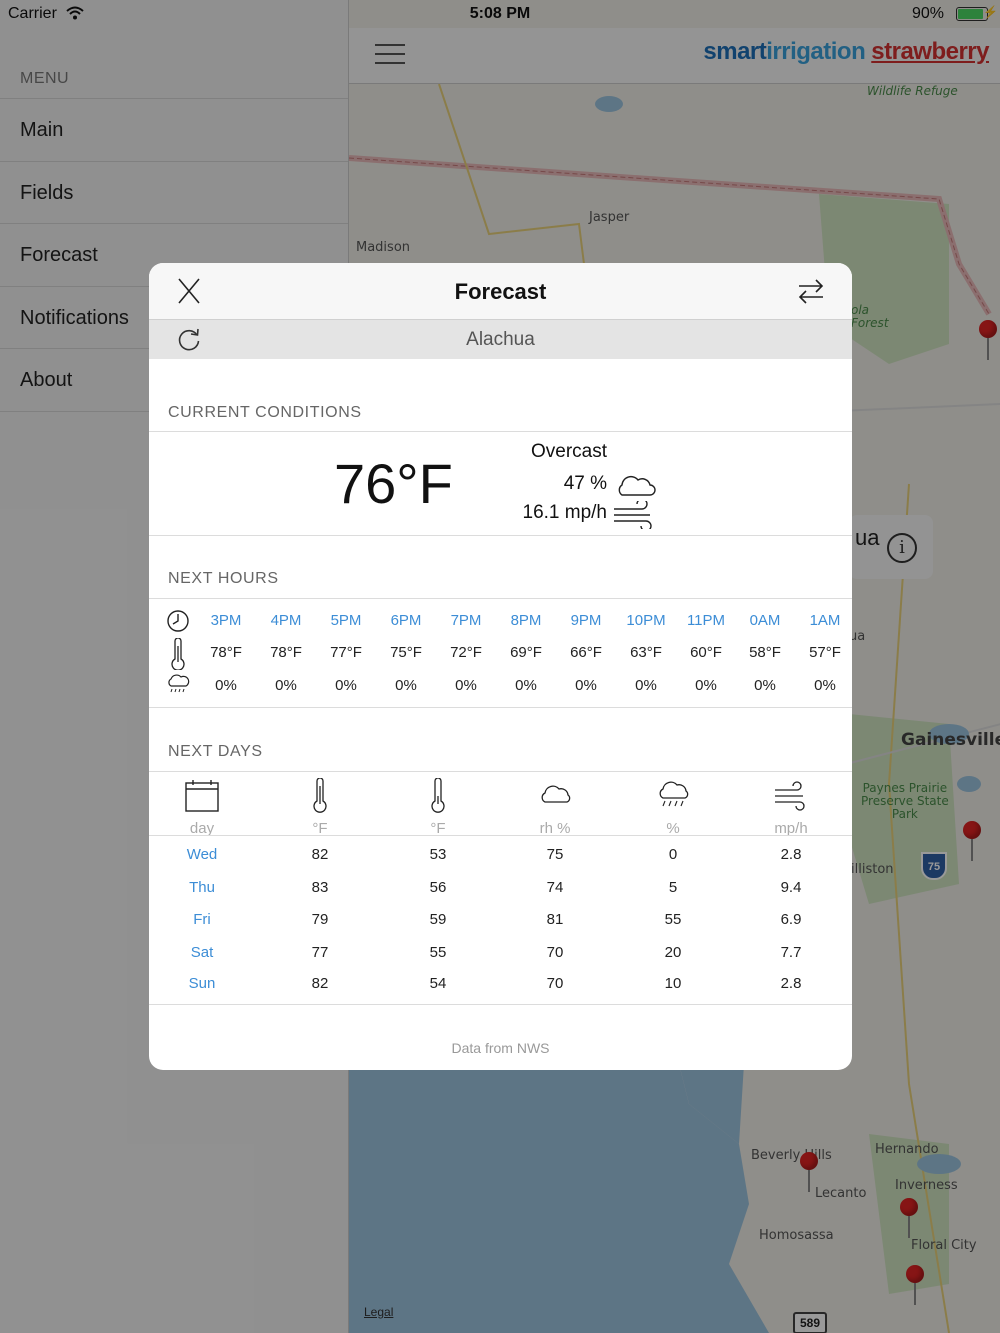 The image size is (1000, 1333). Describe the element at coordinates (526, 652) in the screenshot. I see `hour-temp: 69°F` at that location.